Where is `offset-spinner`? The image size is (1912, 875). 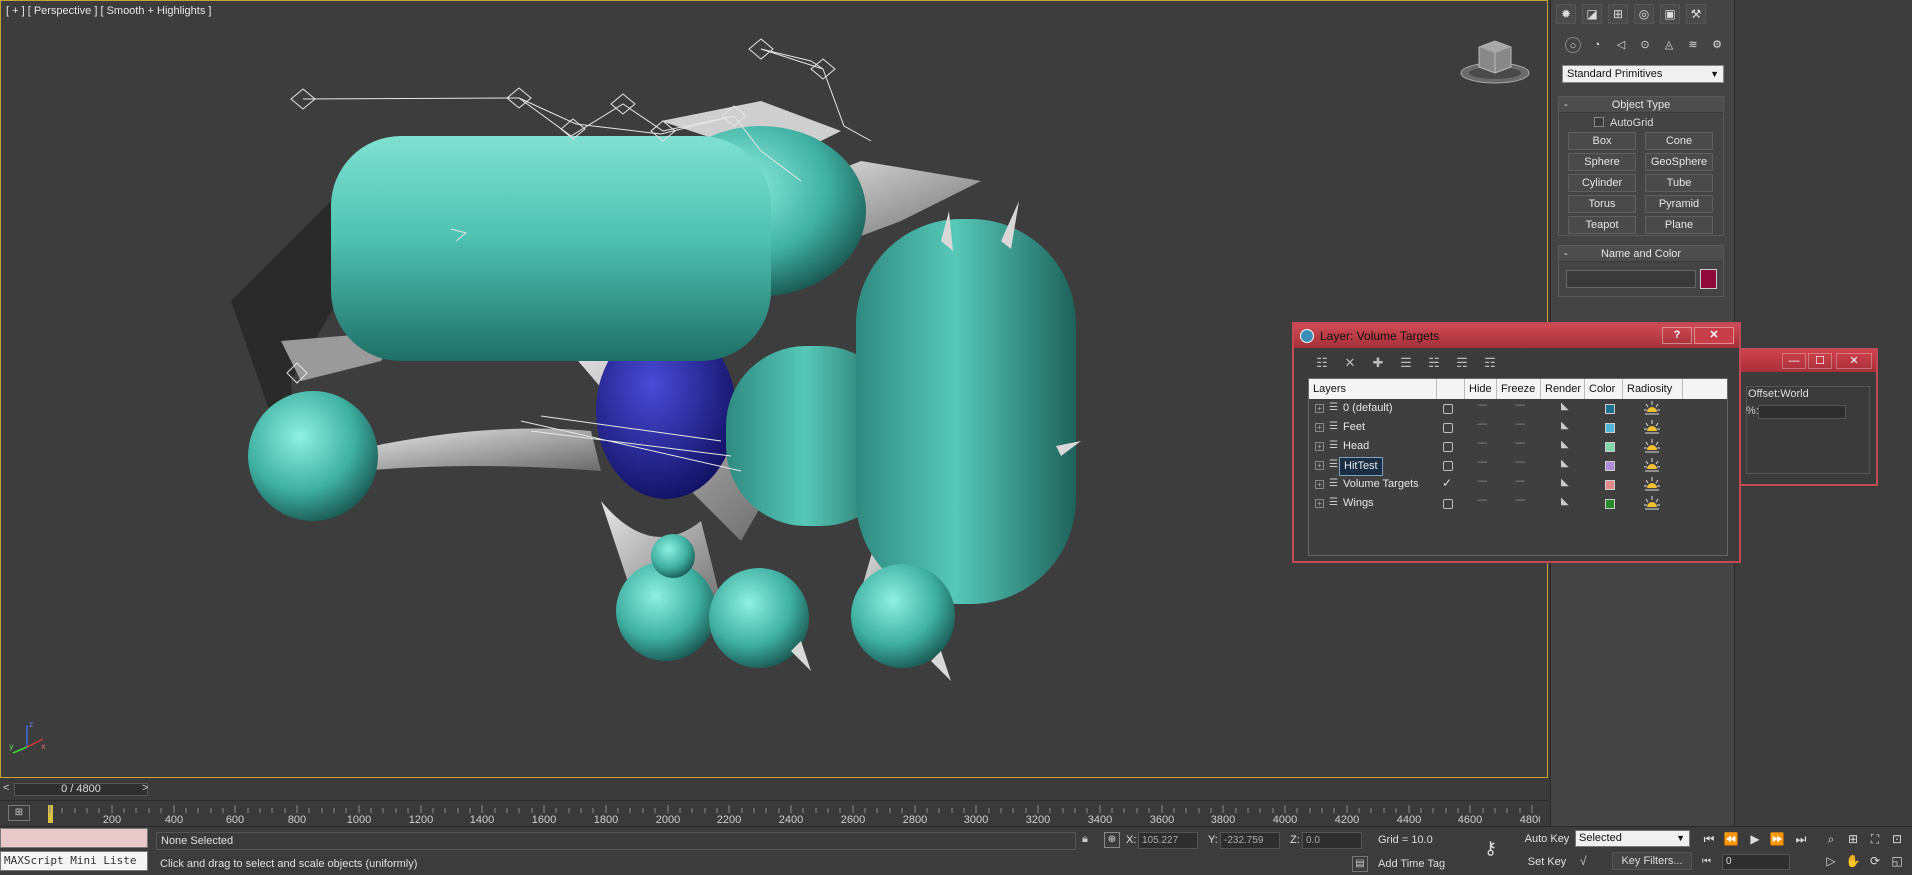
offset-spinner is located at coordinates (1802, 412).